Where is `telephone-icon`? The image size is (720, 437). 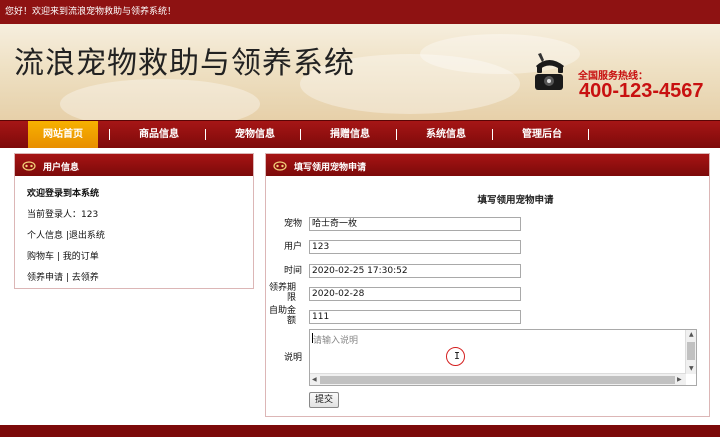
telephone-icon is located at coordinates (549, 71).